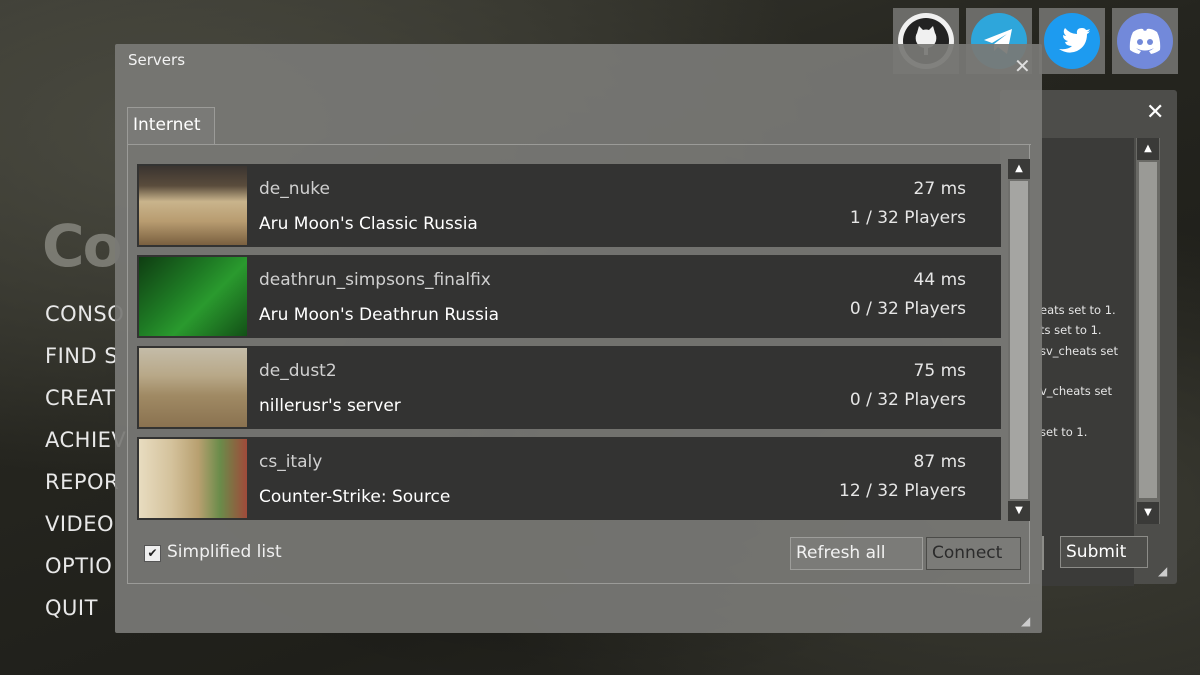 The height and width of the screenshot is (675, 1200). Describe the element at coordinates (294, 189) in the screenshot. I see `server-map: de_nuke` at that location.